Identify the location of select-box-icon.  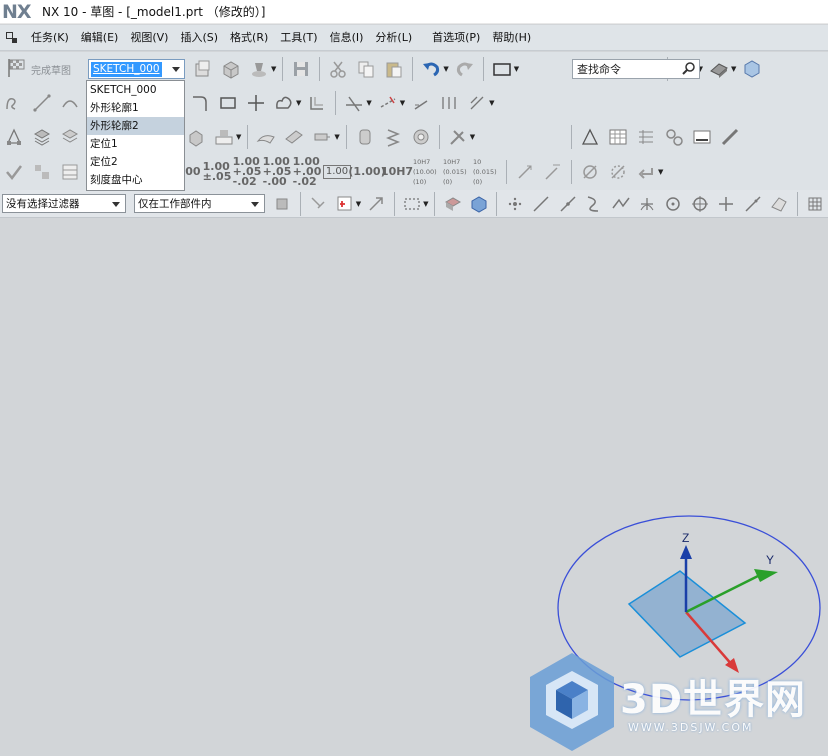
(344, 204).